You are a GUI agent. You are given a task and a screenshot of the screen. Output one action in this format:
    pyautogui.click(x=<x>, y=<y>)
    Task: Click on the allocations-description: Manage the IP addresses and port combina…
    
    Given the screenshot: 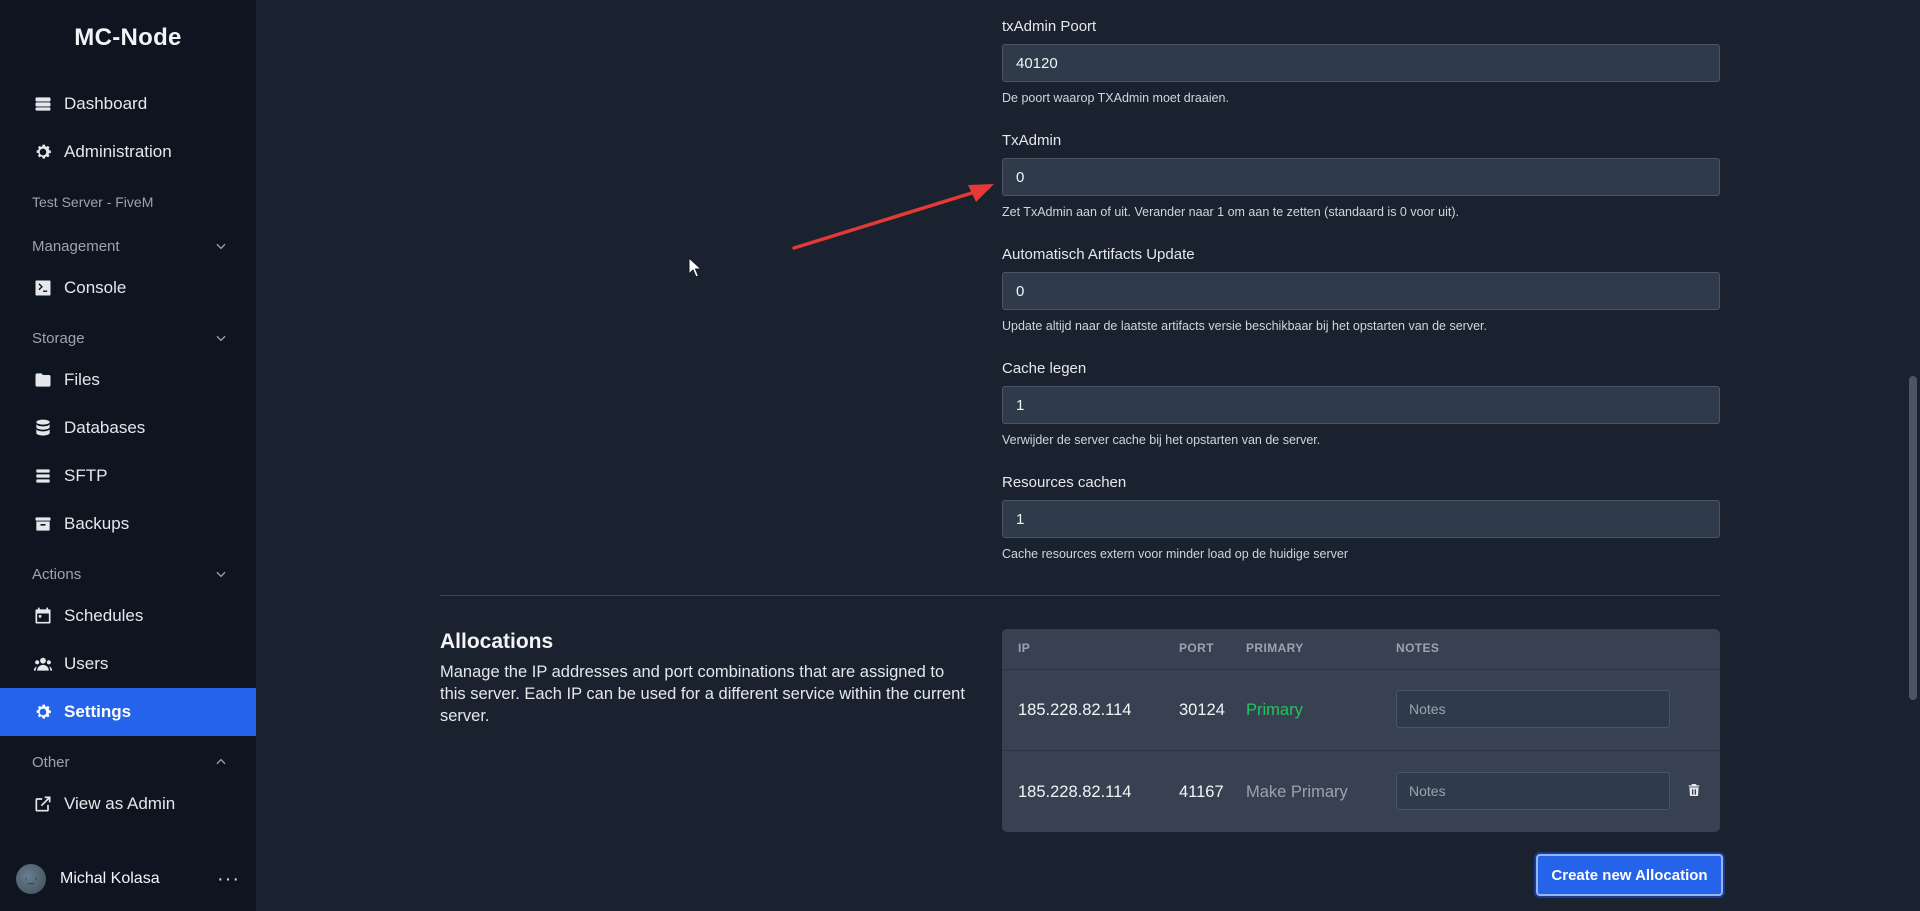 What is the action you would take?
    pyautogui.click(x=702, y=694)
    